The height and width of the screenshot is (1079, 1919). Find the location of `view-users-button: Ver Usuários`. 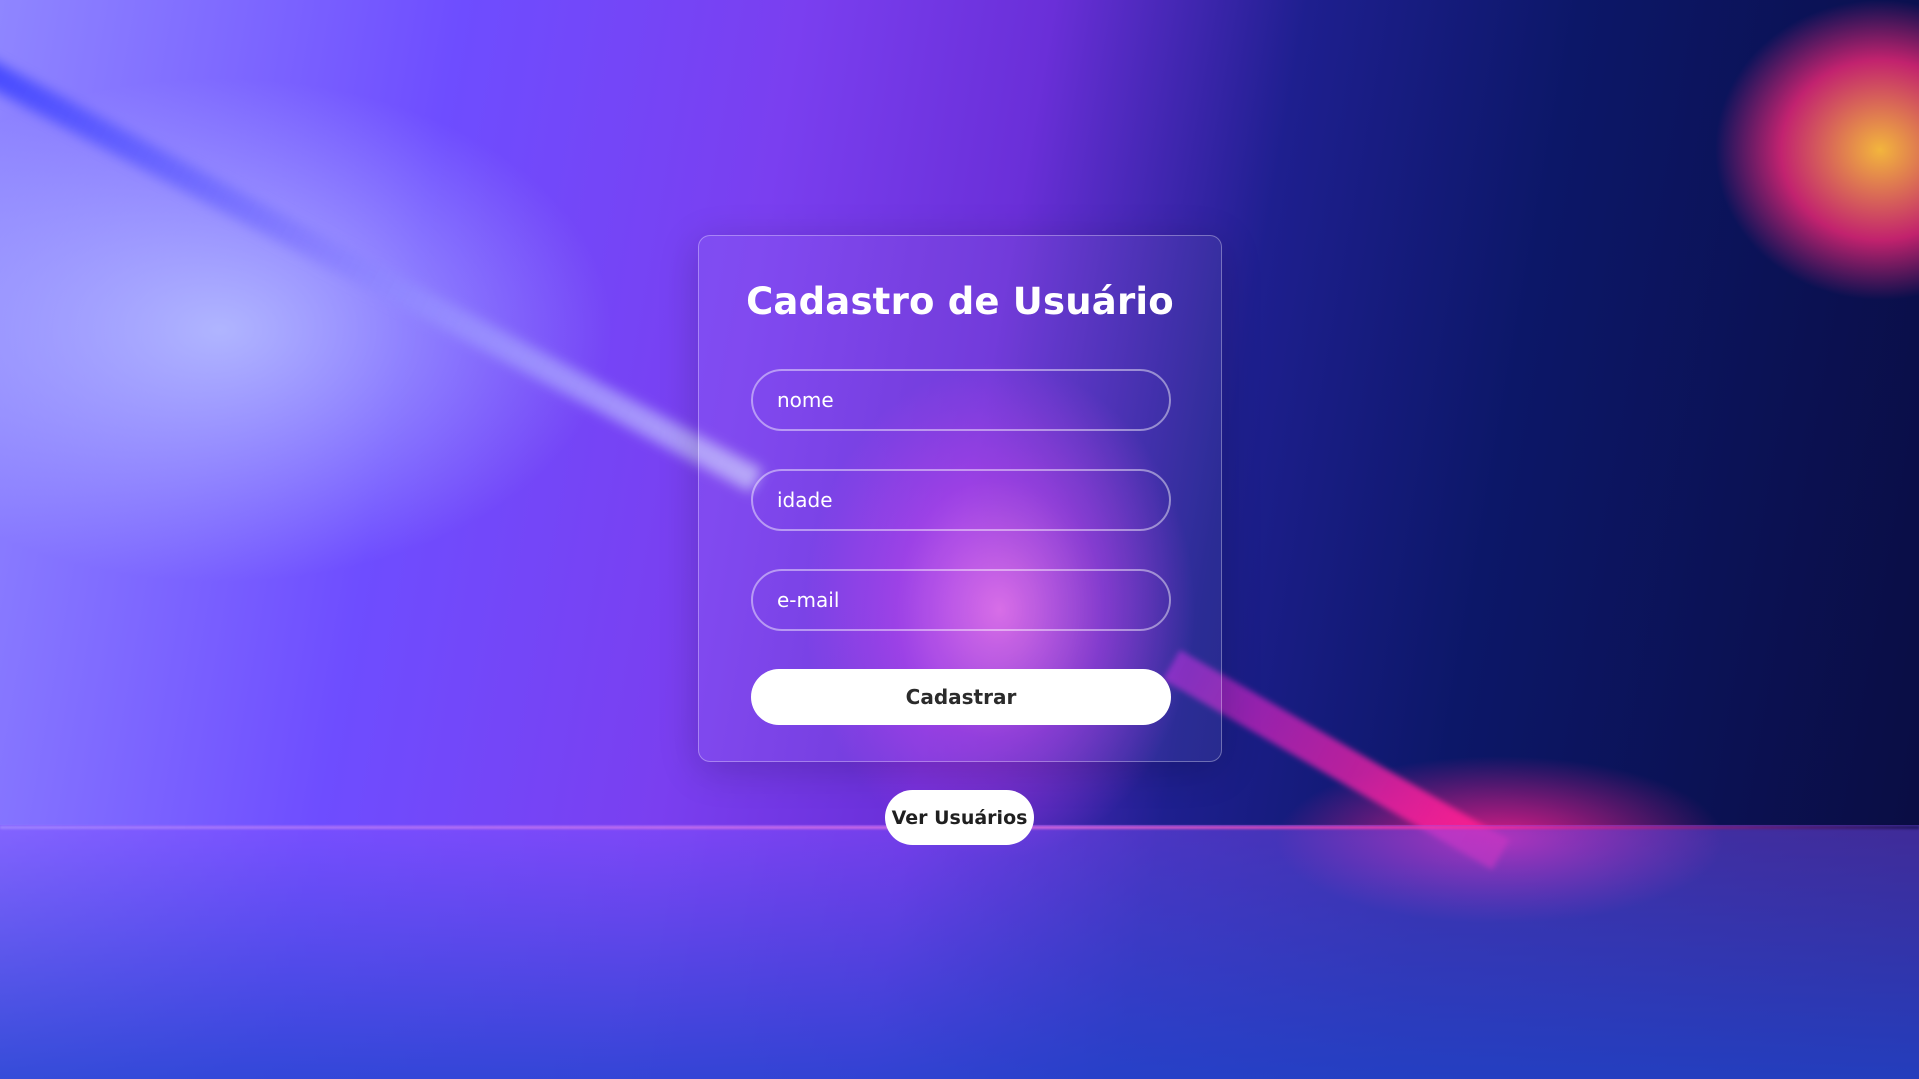

view-users-button: Ver Usuários is located at coordinates (959, 817).